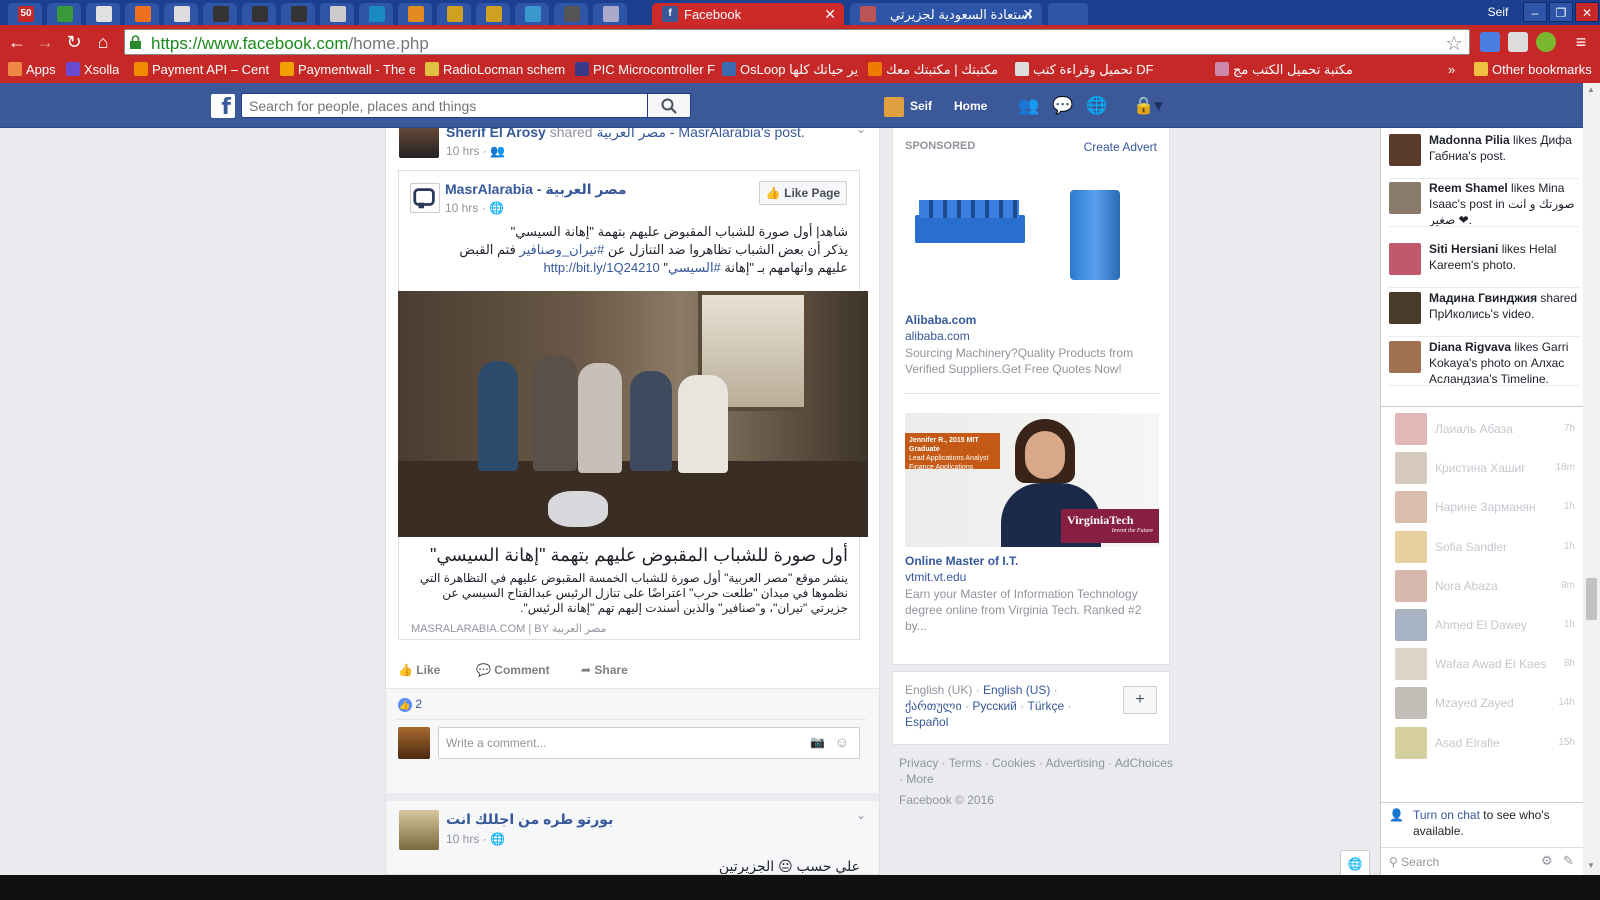 This screenshot has height=900, width=1600. Describe the element at coordinates (1454, 43) in the screenshot. I see `bookmark-star-icon: ☆` at that location.